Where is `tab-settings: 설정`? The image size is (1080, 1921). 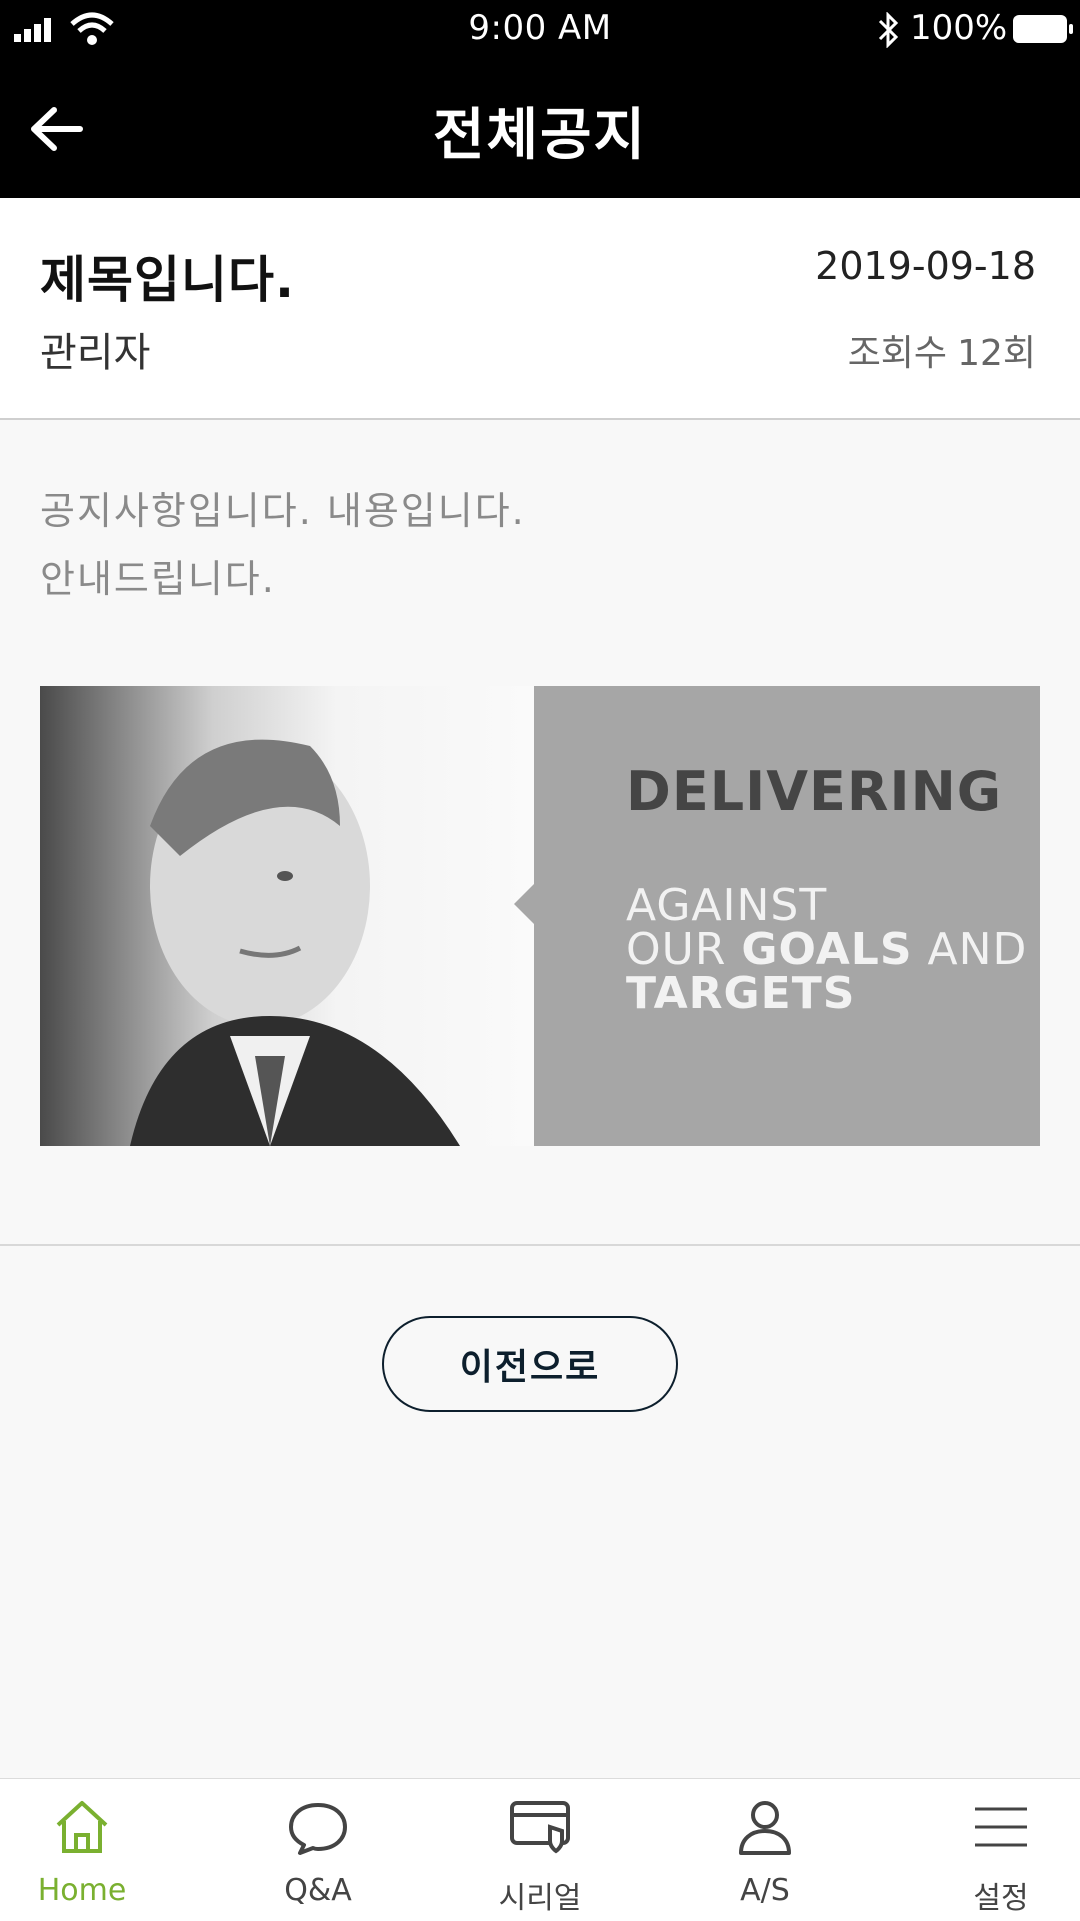 tab-settings: 설정 is located at coordinates (986, 1850).